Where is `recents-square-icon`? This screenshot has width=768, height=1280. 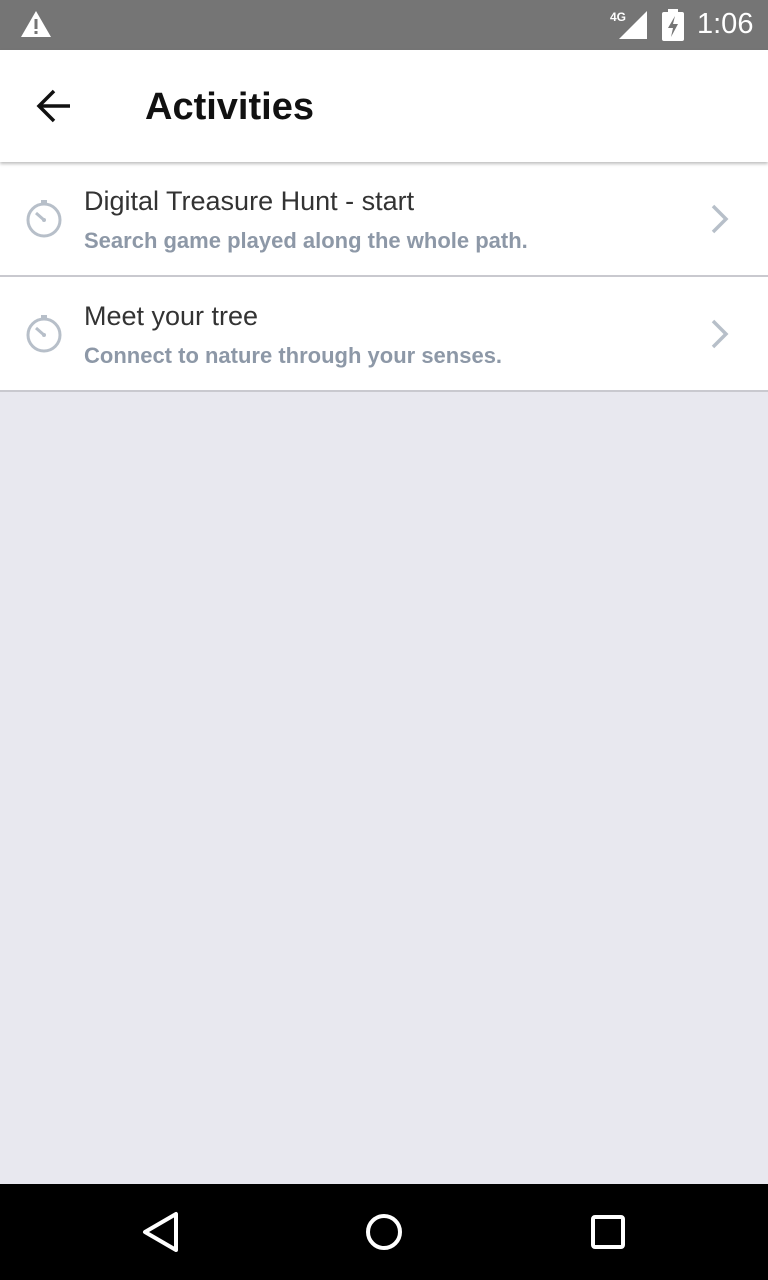
recents-square-icon is located at coordinates (608, 1232).